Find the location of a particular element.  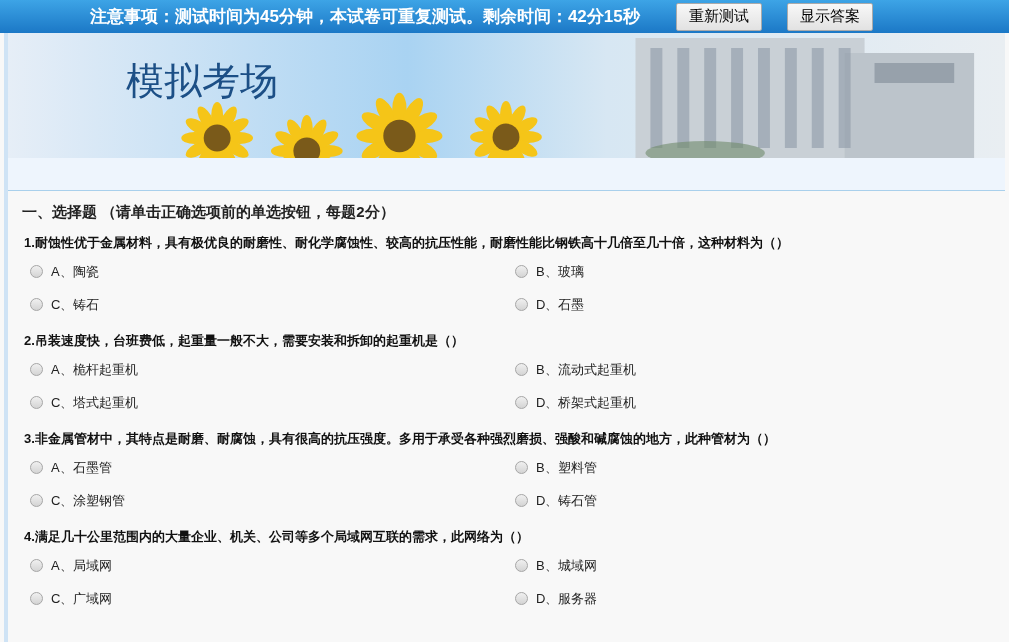

option-label: D、桥架式起重机 is located at coordinates (586, 402).